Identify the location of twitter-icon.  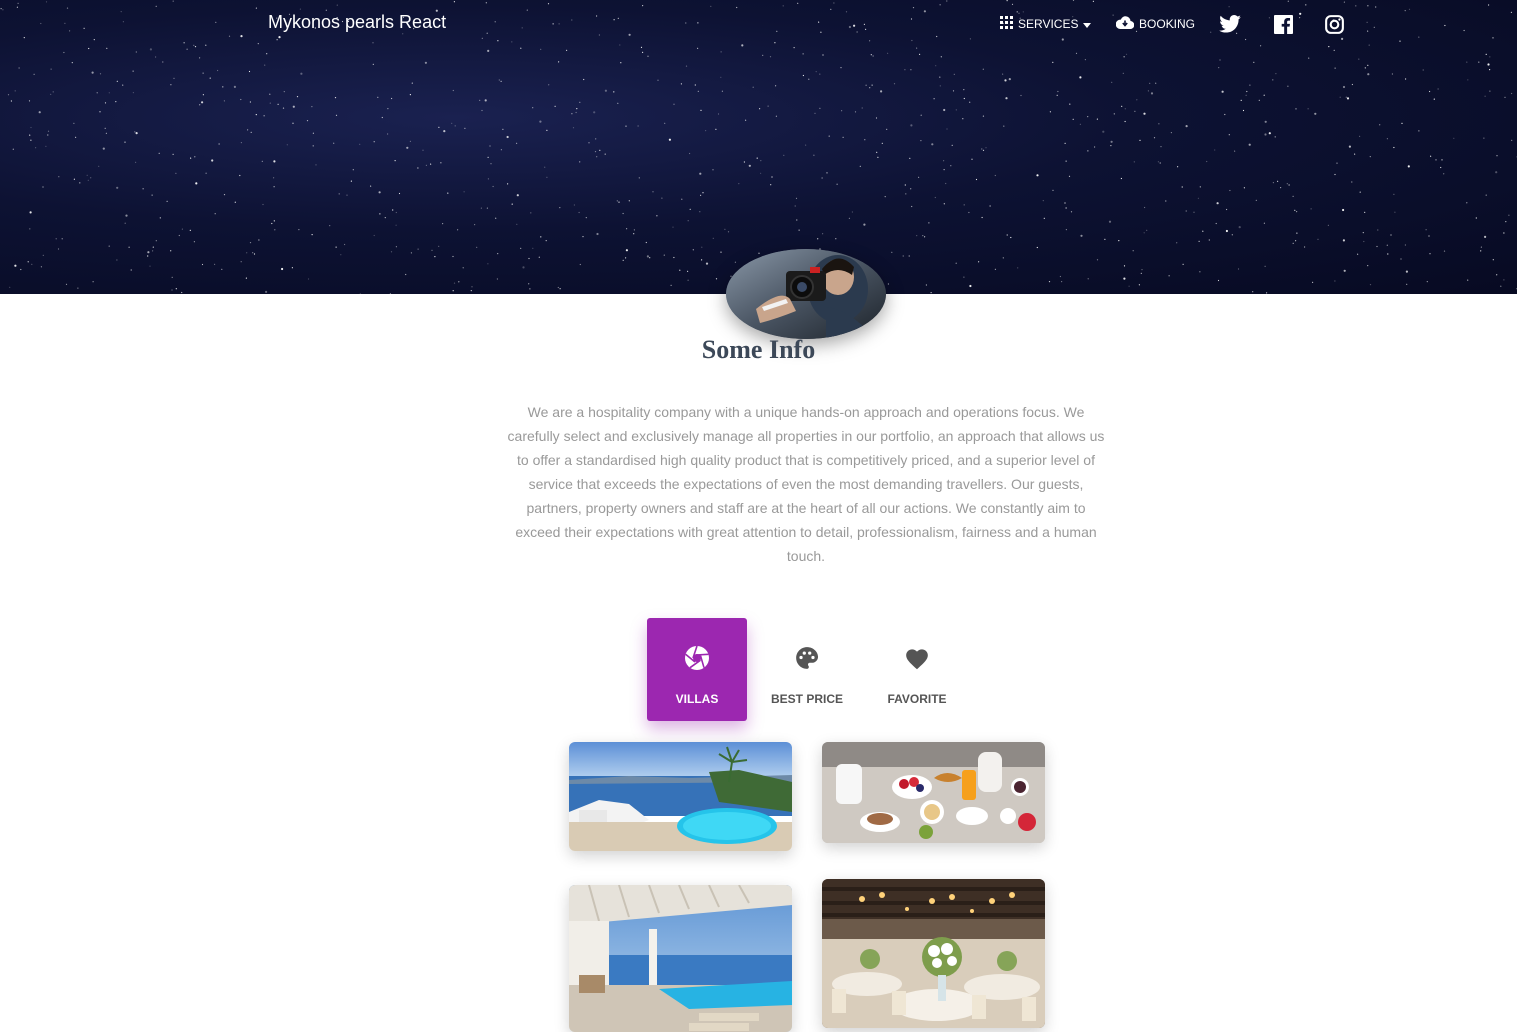
(1230, 24).